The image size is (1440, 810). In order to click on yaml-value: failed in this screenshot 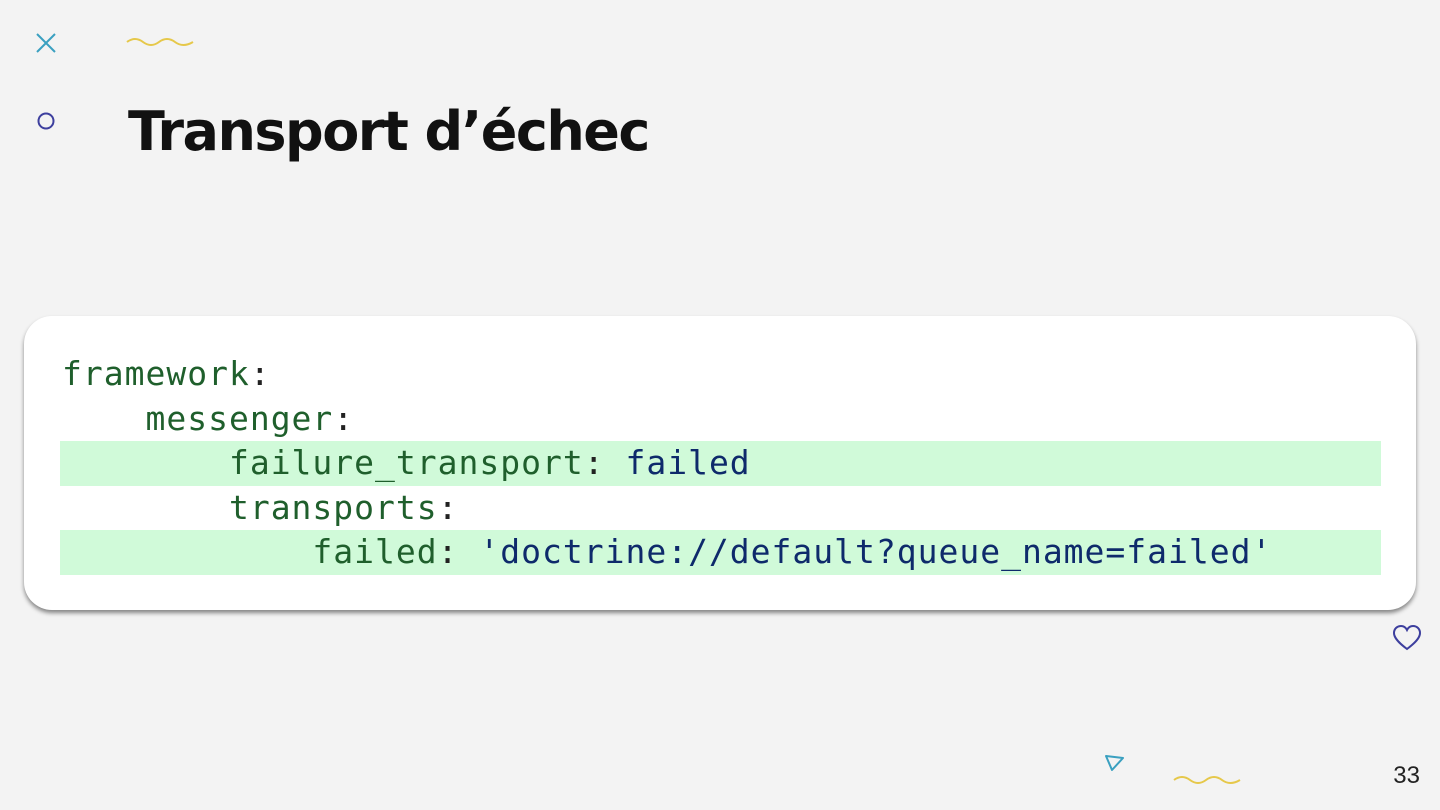, I will do `click(688, 462)`.